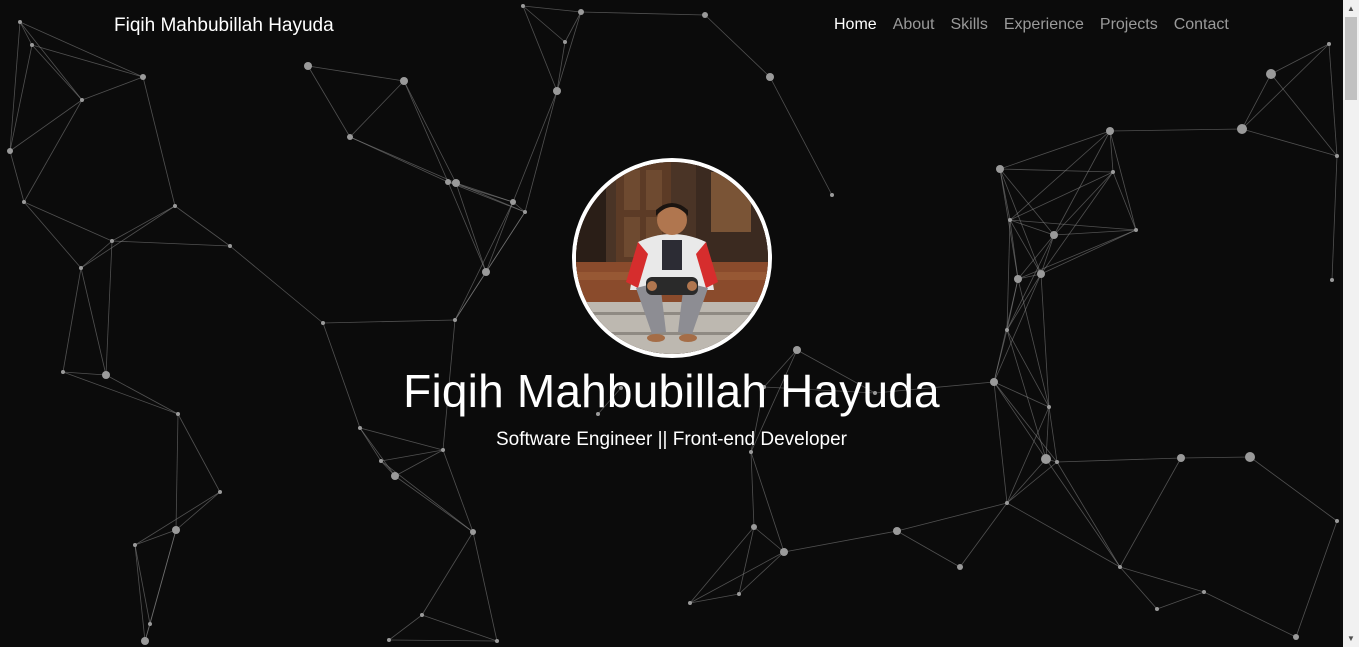  I want to click on nav-link-skills: Skills, so click(969, 25).